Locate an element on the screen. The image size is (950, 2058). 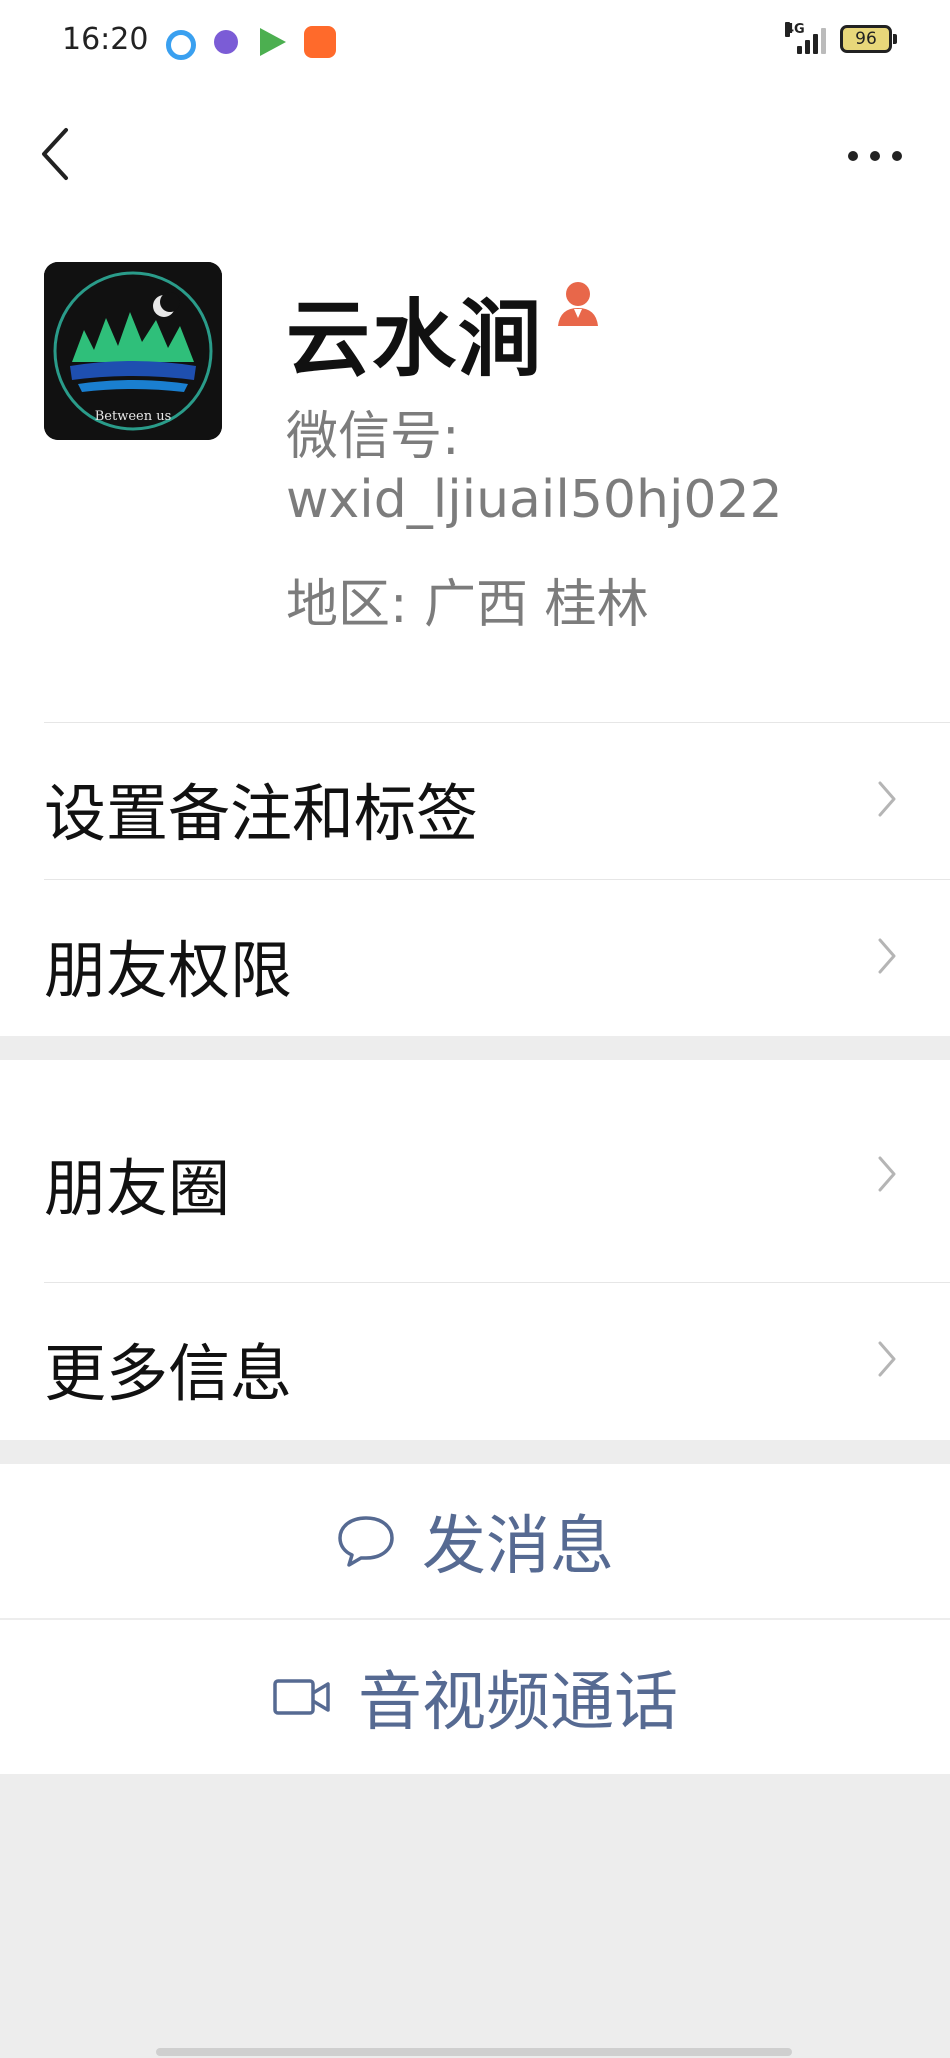
video-play-app-icon is located at coordinates (273, 42).